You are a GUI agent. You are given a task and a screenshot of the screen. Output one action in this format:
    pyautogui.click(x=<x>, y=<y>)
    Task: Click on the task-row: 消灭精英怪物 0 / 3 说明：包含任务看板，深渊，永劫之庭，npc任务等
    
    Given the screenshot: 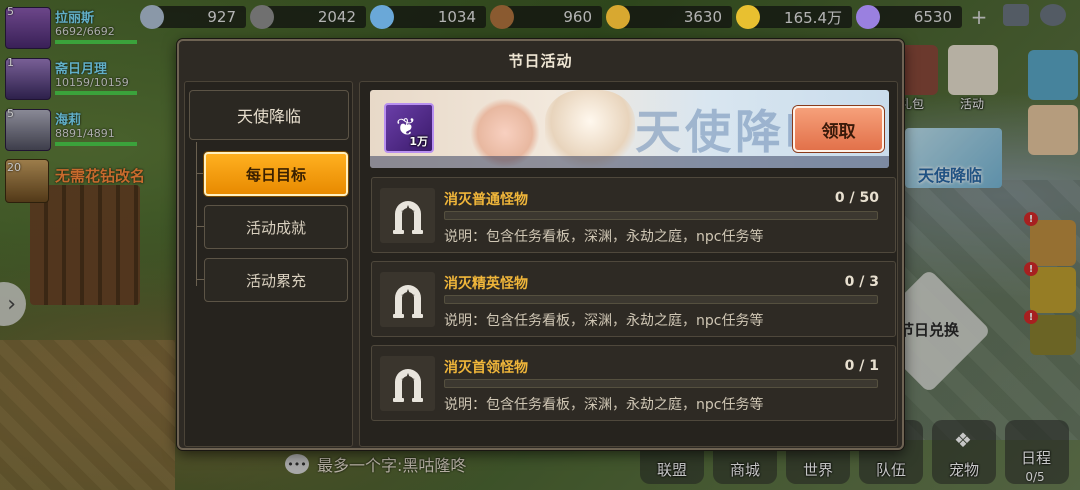 What is the action you would take?
    pyautogui.click(x=633, y=299)
    